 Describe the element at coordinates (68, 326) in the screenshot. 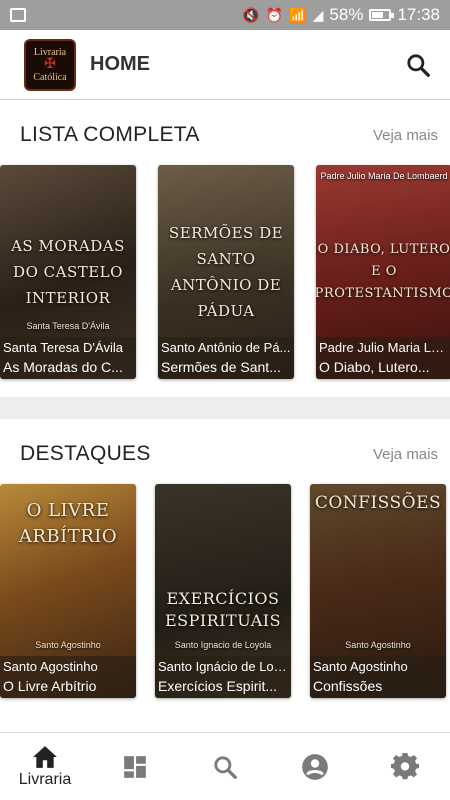

I see `cover-author: Santa Teresa D'Ávila` at that location.